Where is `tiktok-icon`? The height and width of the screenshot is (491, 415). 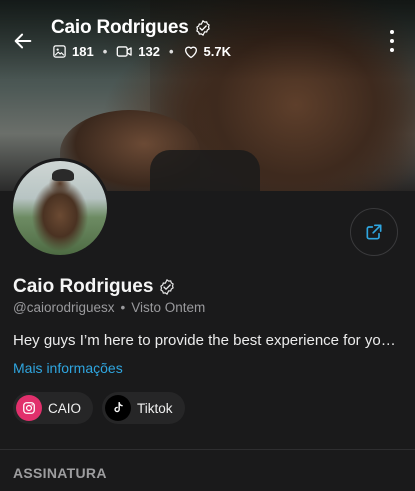
tiktok-icon is located at coordinates (118, 408).